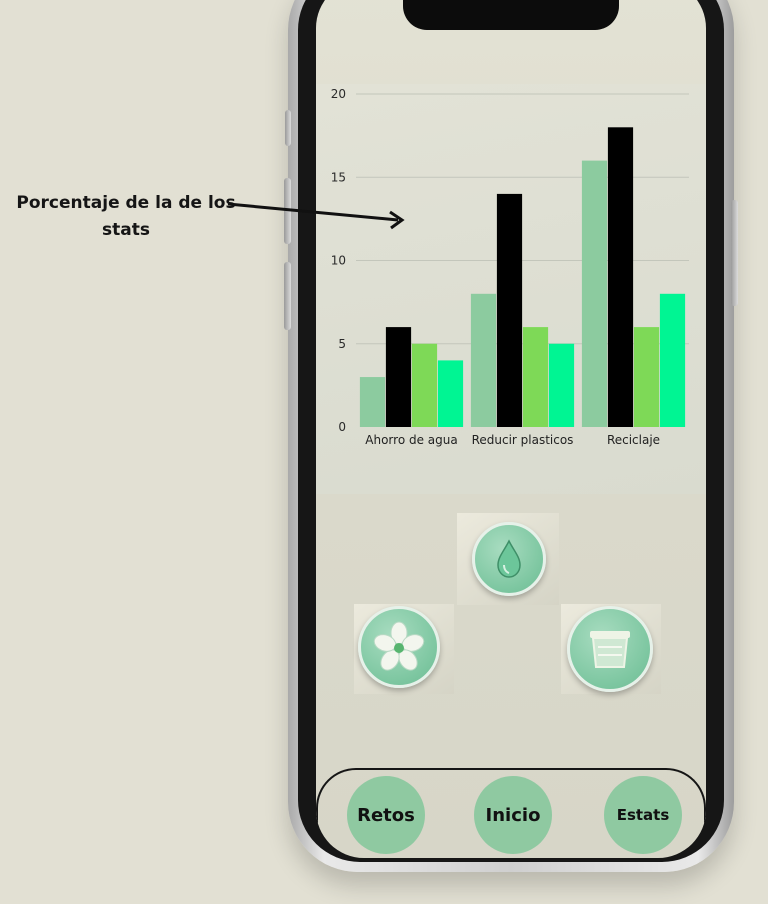 The height and width of the screenshot is (904, 768). What do you see at coordinates (342, 427) in the screenshot?
I see `y-tick-label: 0` at bounding box center [342, 427].